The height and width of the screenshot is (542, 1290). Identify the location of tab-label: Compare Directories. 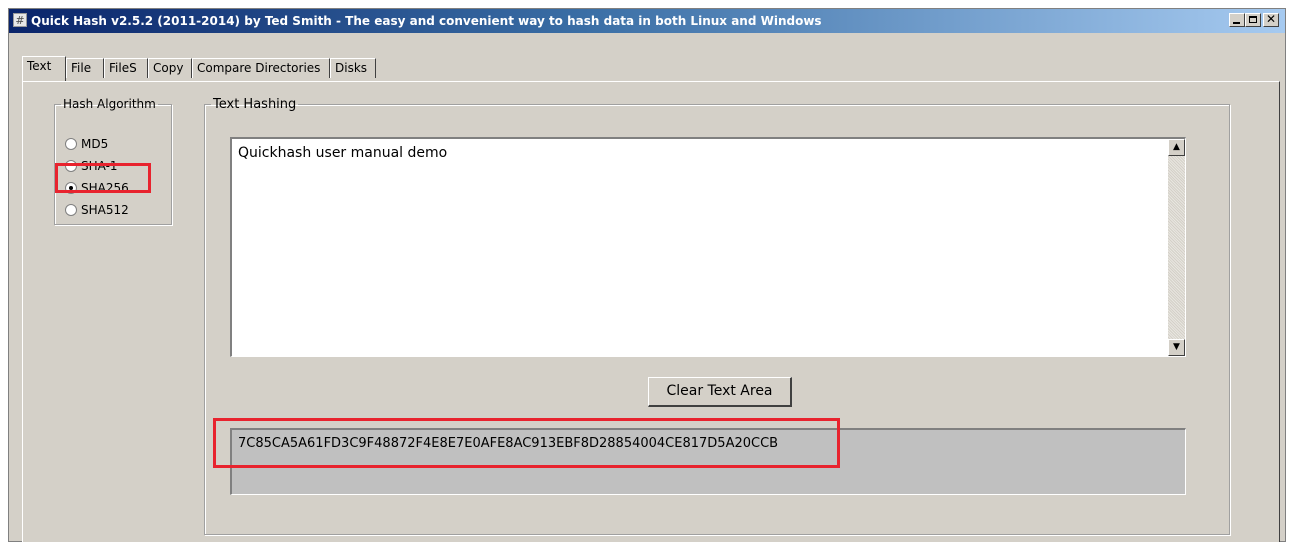
(259, 68).